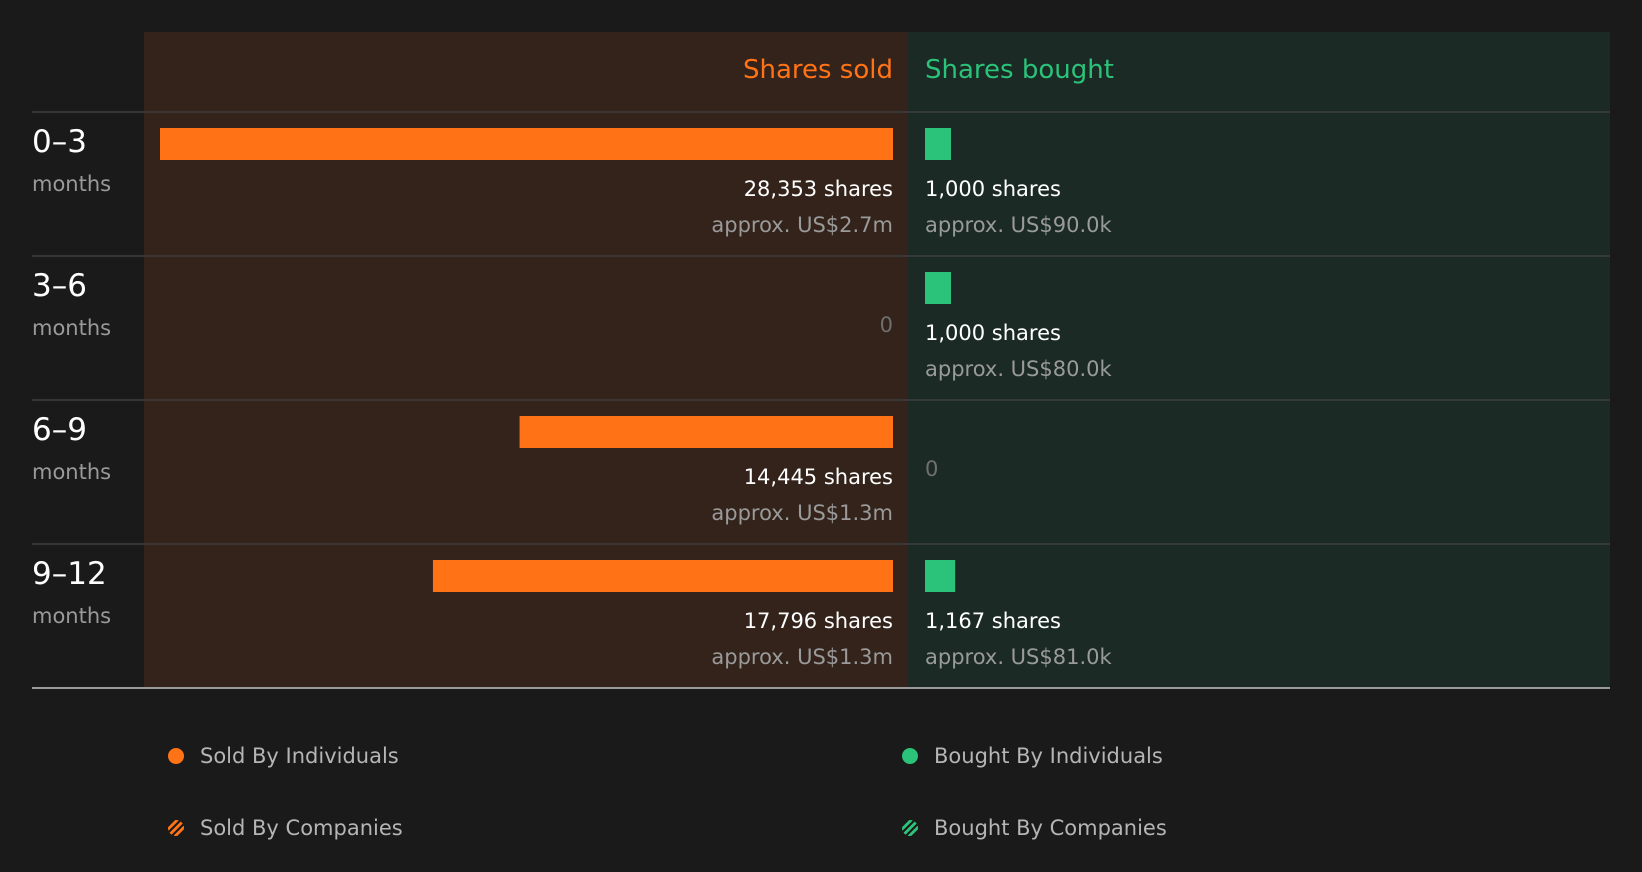  What do you see at coordinates (59, 286) in the screenshot?
I see `period-range-label: 3–6` at bounding box center [59, 286].